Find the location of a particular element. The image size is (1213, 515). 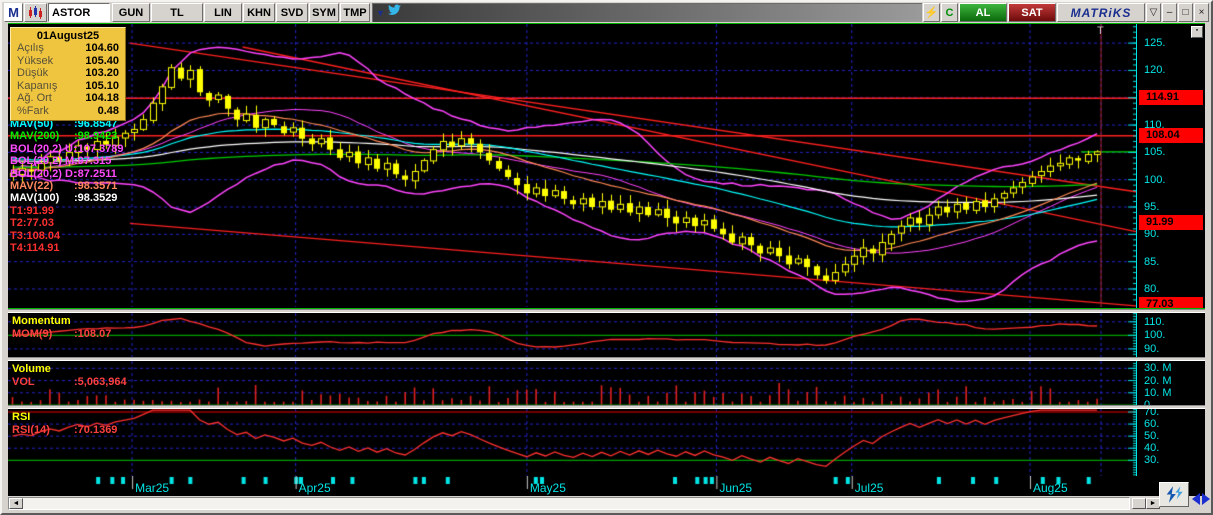

candlestick-icon is located at coordinates (35, 12).